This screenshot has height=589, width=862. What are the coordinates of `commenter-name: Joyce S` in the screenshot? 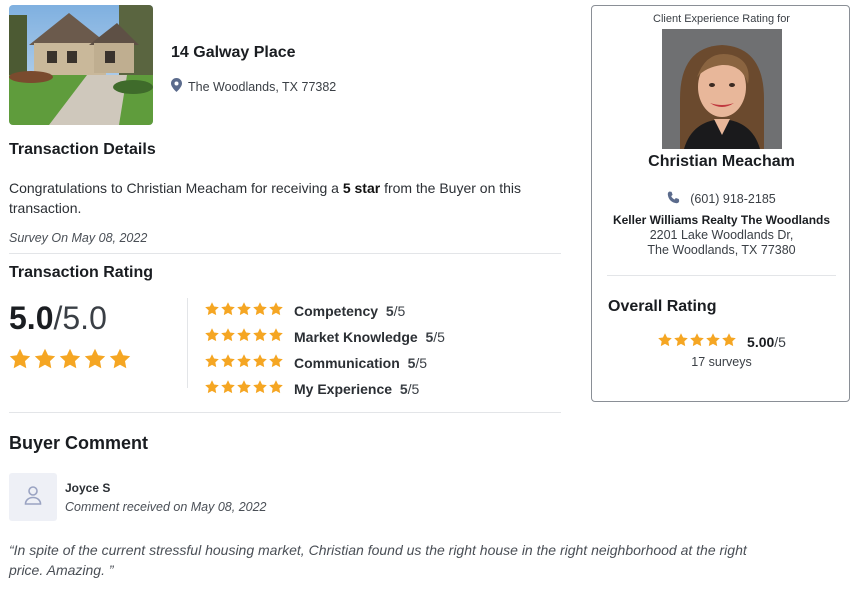 It's located at (88, 488).